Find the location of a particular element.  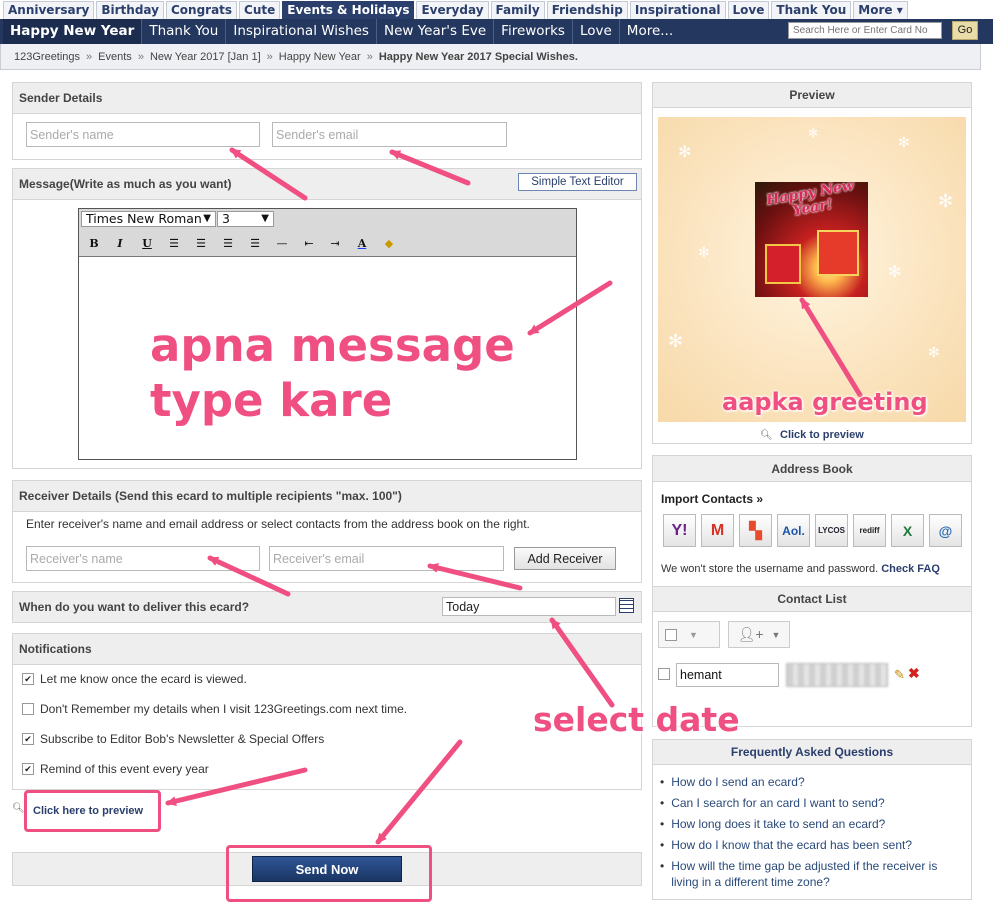

click-to-preview-link: Click to preview is located at coordinates (822, 435).